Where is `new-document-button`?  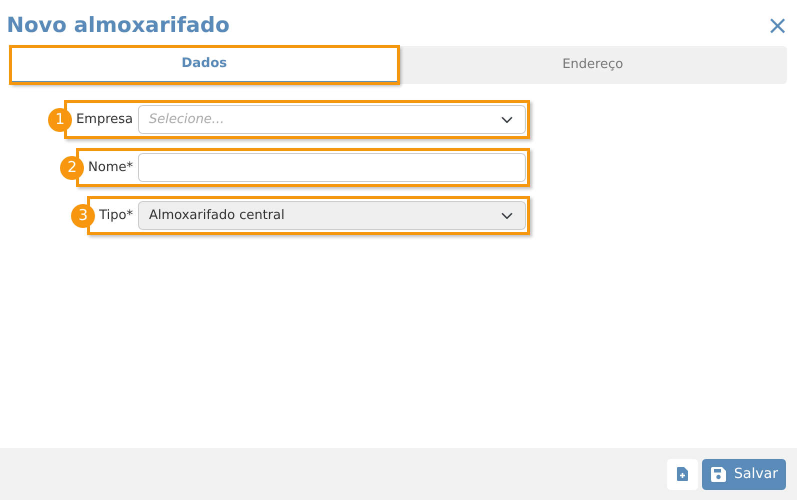
new-document-button is located at coordinates (682, 474).